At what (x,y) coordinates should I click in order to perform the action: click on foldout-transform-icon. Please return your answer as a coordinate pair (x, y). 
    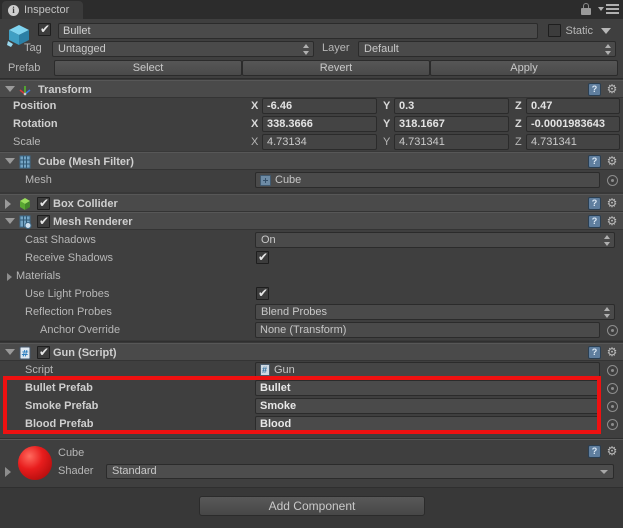
    Looking at the image, I should click on (10, 89).